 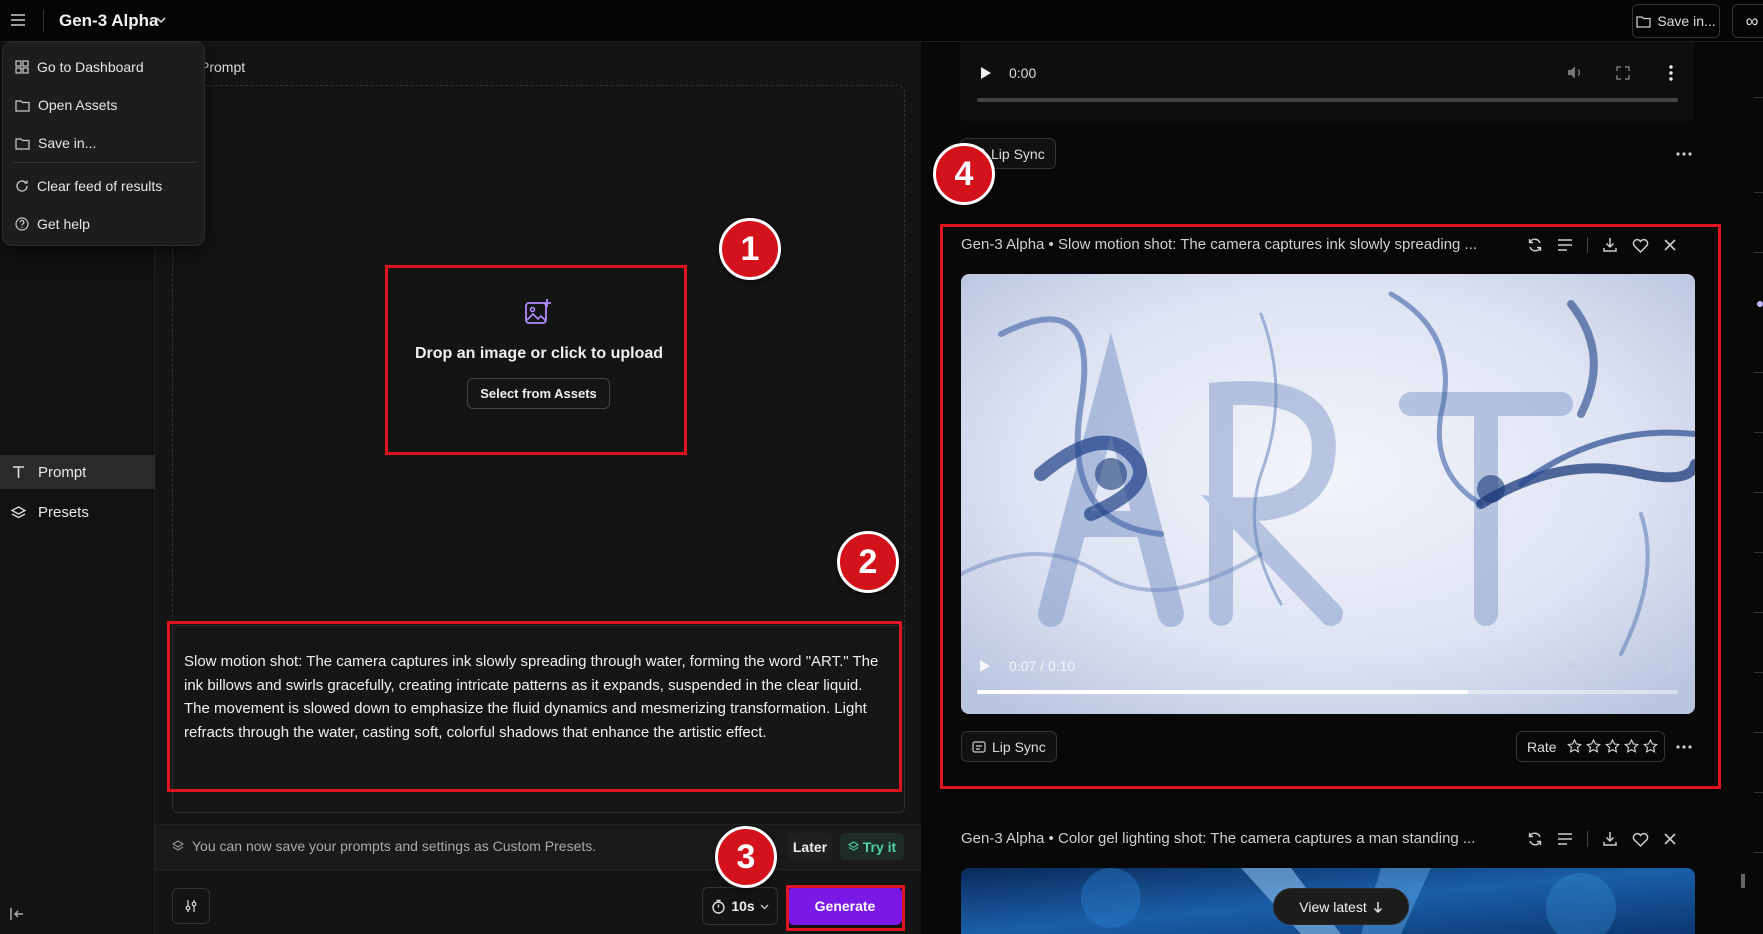 I want to click on later-button: Later, so click(x=810, y=846).